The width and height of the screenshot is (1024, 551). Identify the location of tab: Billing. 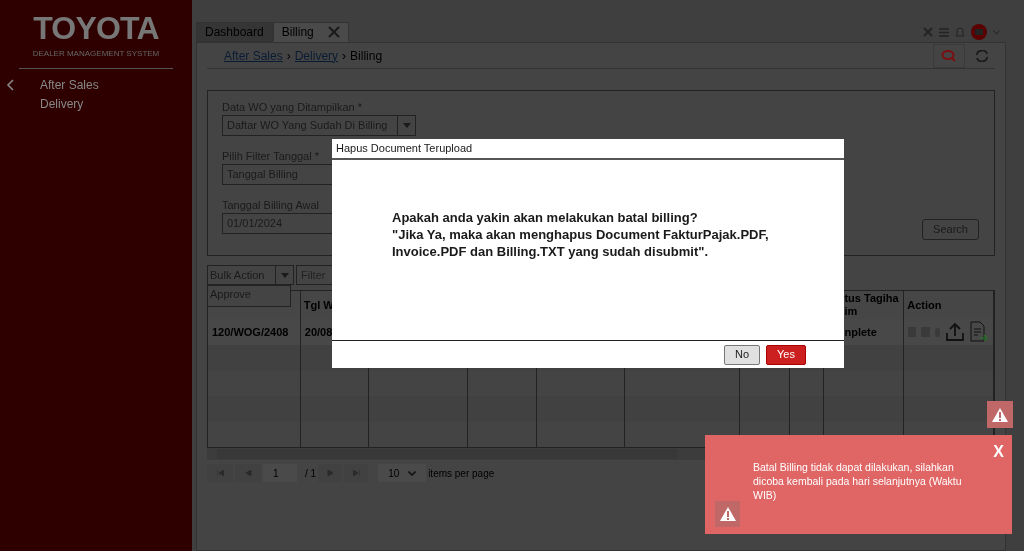
(310, 32).